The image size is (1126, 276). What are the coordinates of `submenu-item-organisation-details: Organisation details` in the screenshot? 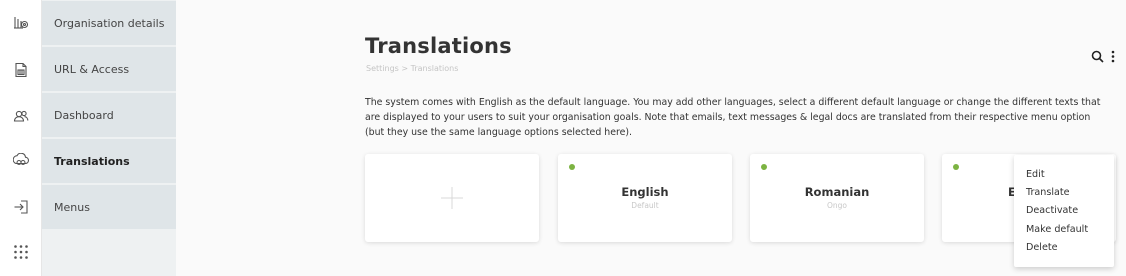 It's located at (109, 23).